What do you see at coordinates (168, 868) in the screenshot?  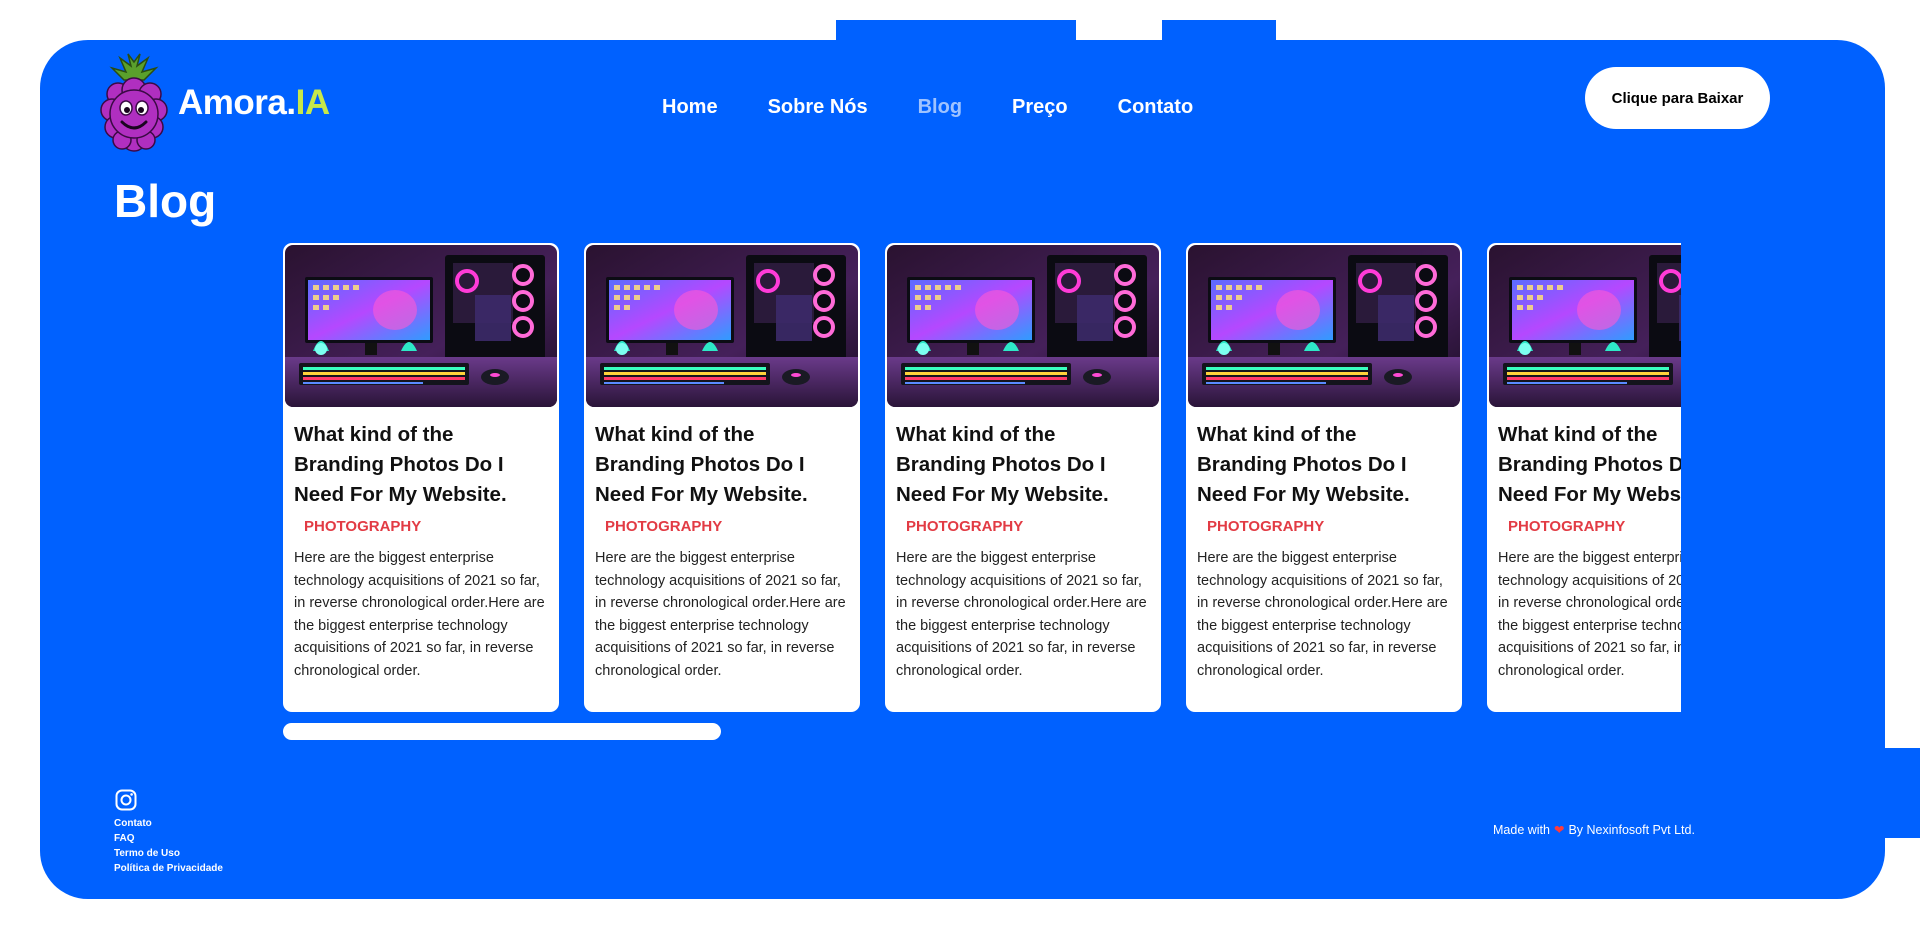 I see `footer-link-politica-de-privacidade: Política de Privacidade` at bounding box center [168, 868].